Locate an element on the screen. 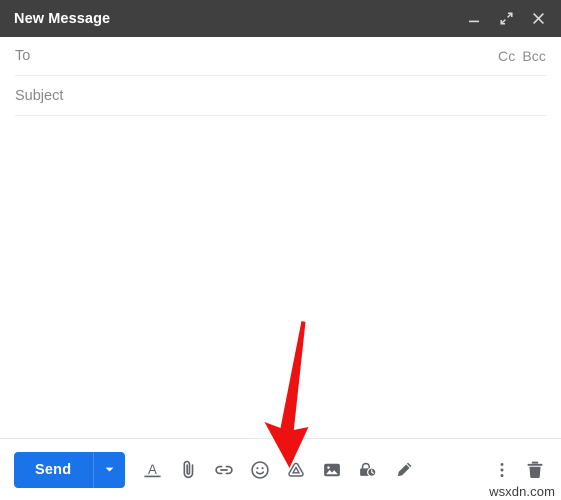 The image size is (561, 500). cc-button: Cc is located at coordinates (506, 56).